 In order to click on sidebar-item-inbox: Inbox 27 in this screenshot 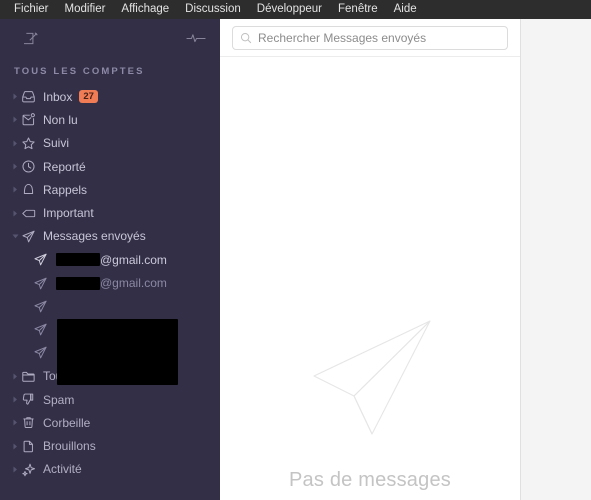, I will do `click(110, 96)`.